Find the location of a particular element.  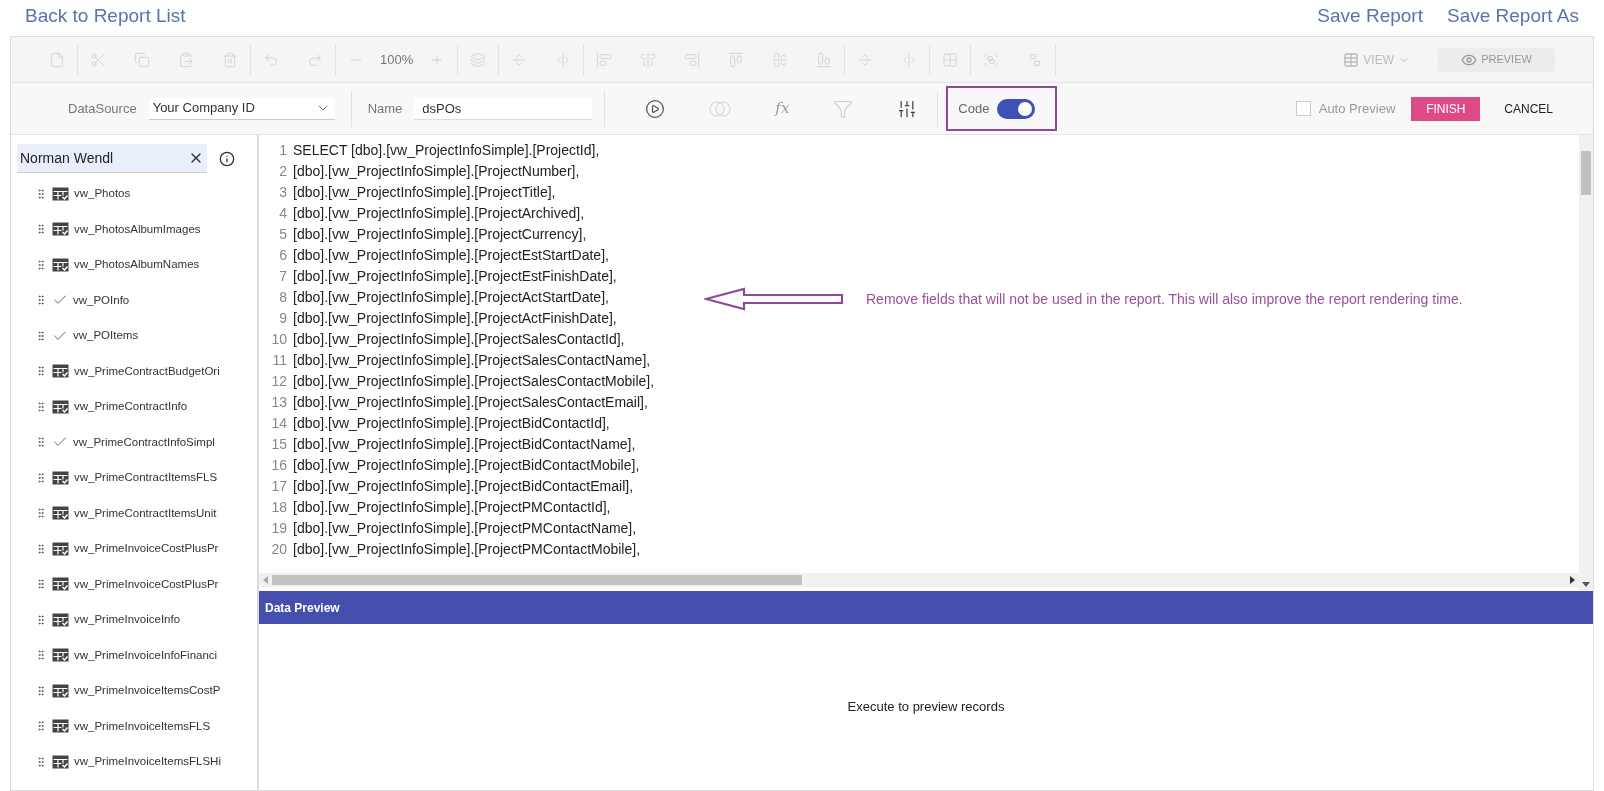

code-toggle is located at coordinates (1016, 108).